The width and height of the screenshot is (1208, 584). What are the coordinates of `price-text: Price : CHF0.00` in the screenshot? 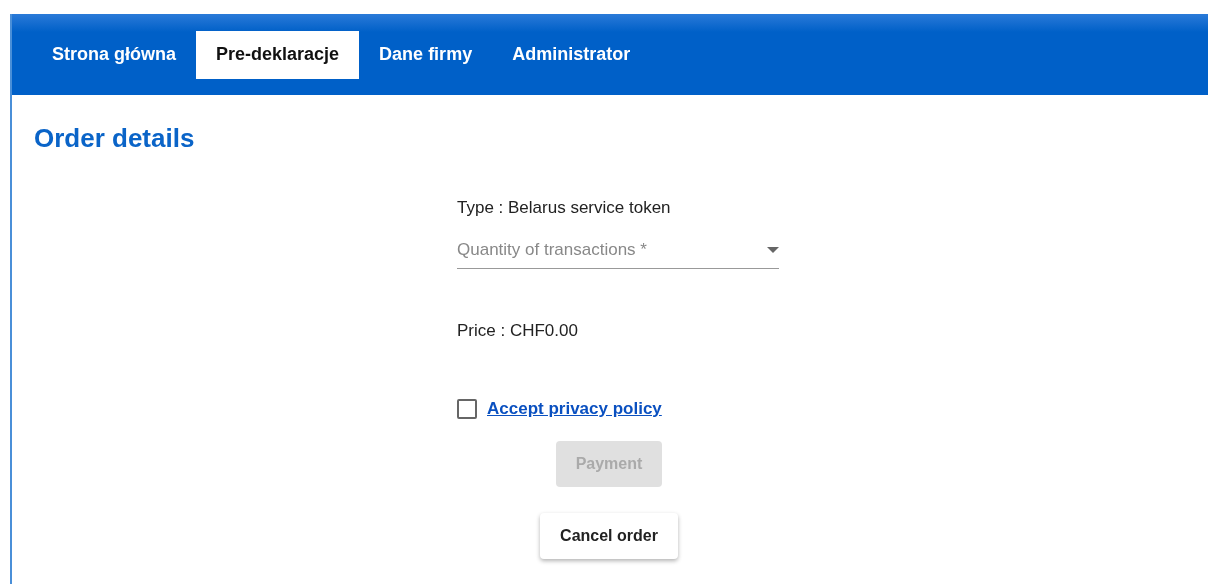 It's located at (518, 331).